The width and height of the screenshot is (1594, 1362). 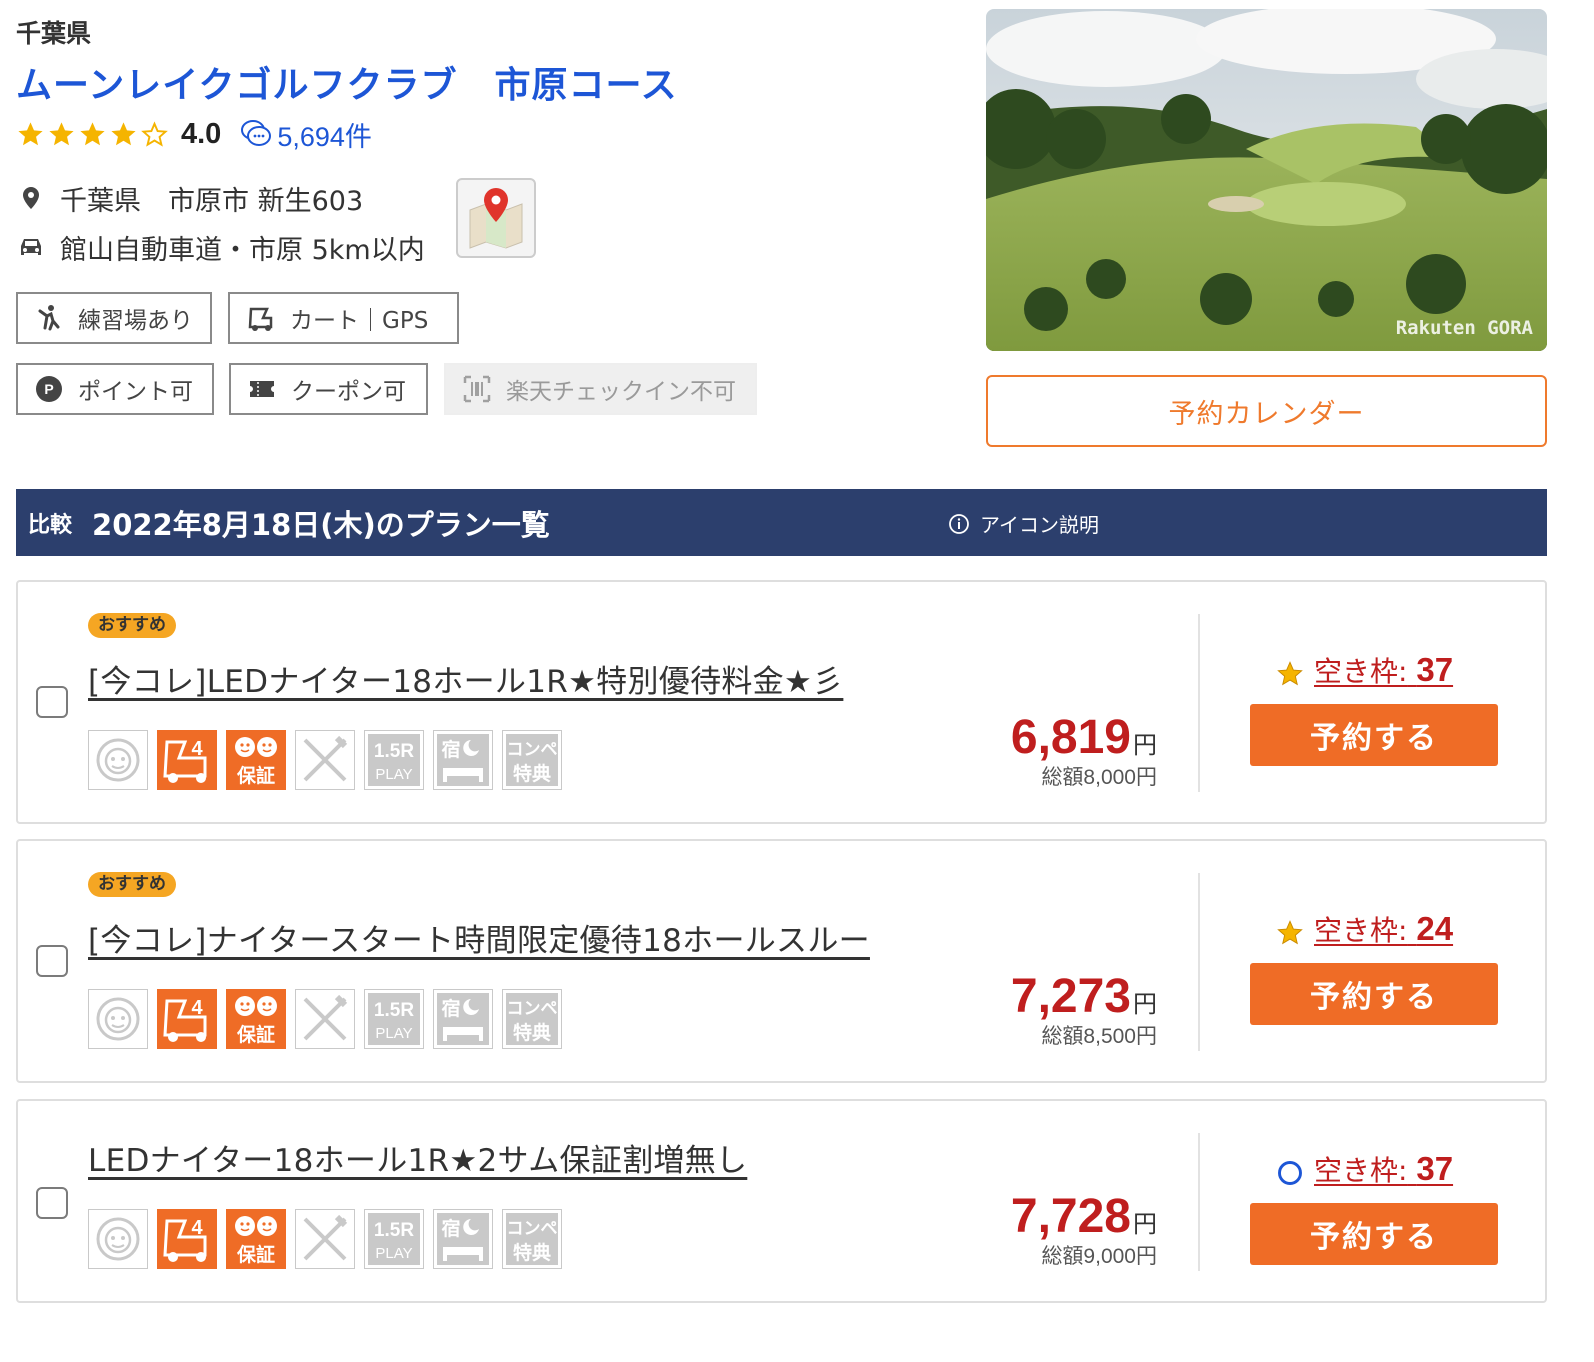 What do you see at coordinates (324, 134) in the screenshot?
I see `review-count-link: 5,694件` at bounding box center [324, 134].